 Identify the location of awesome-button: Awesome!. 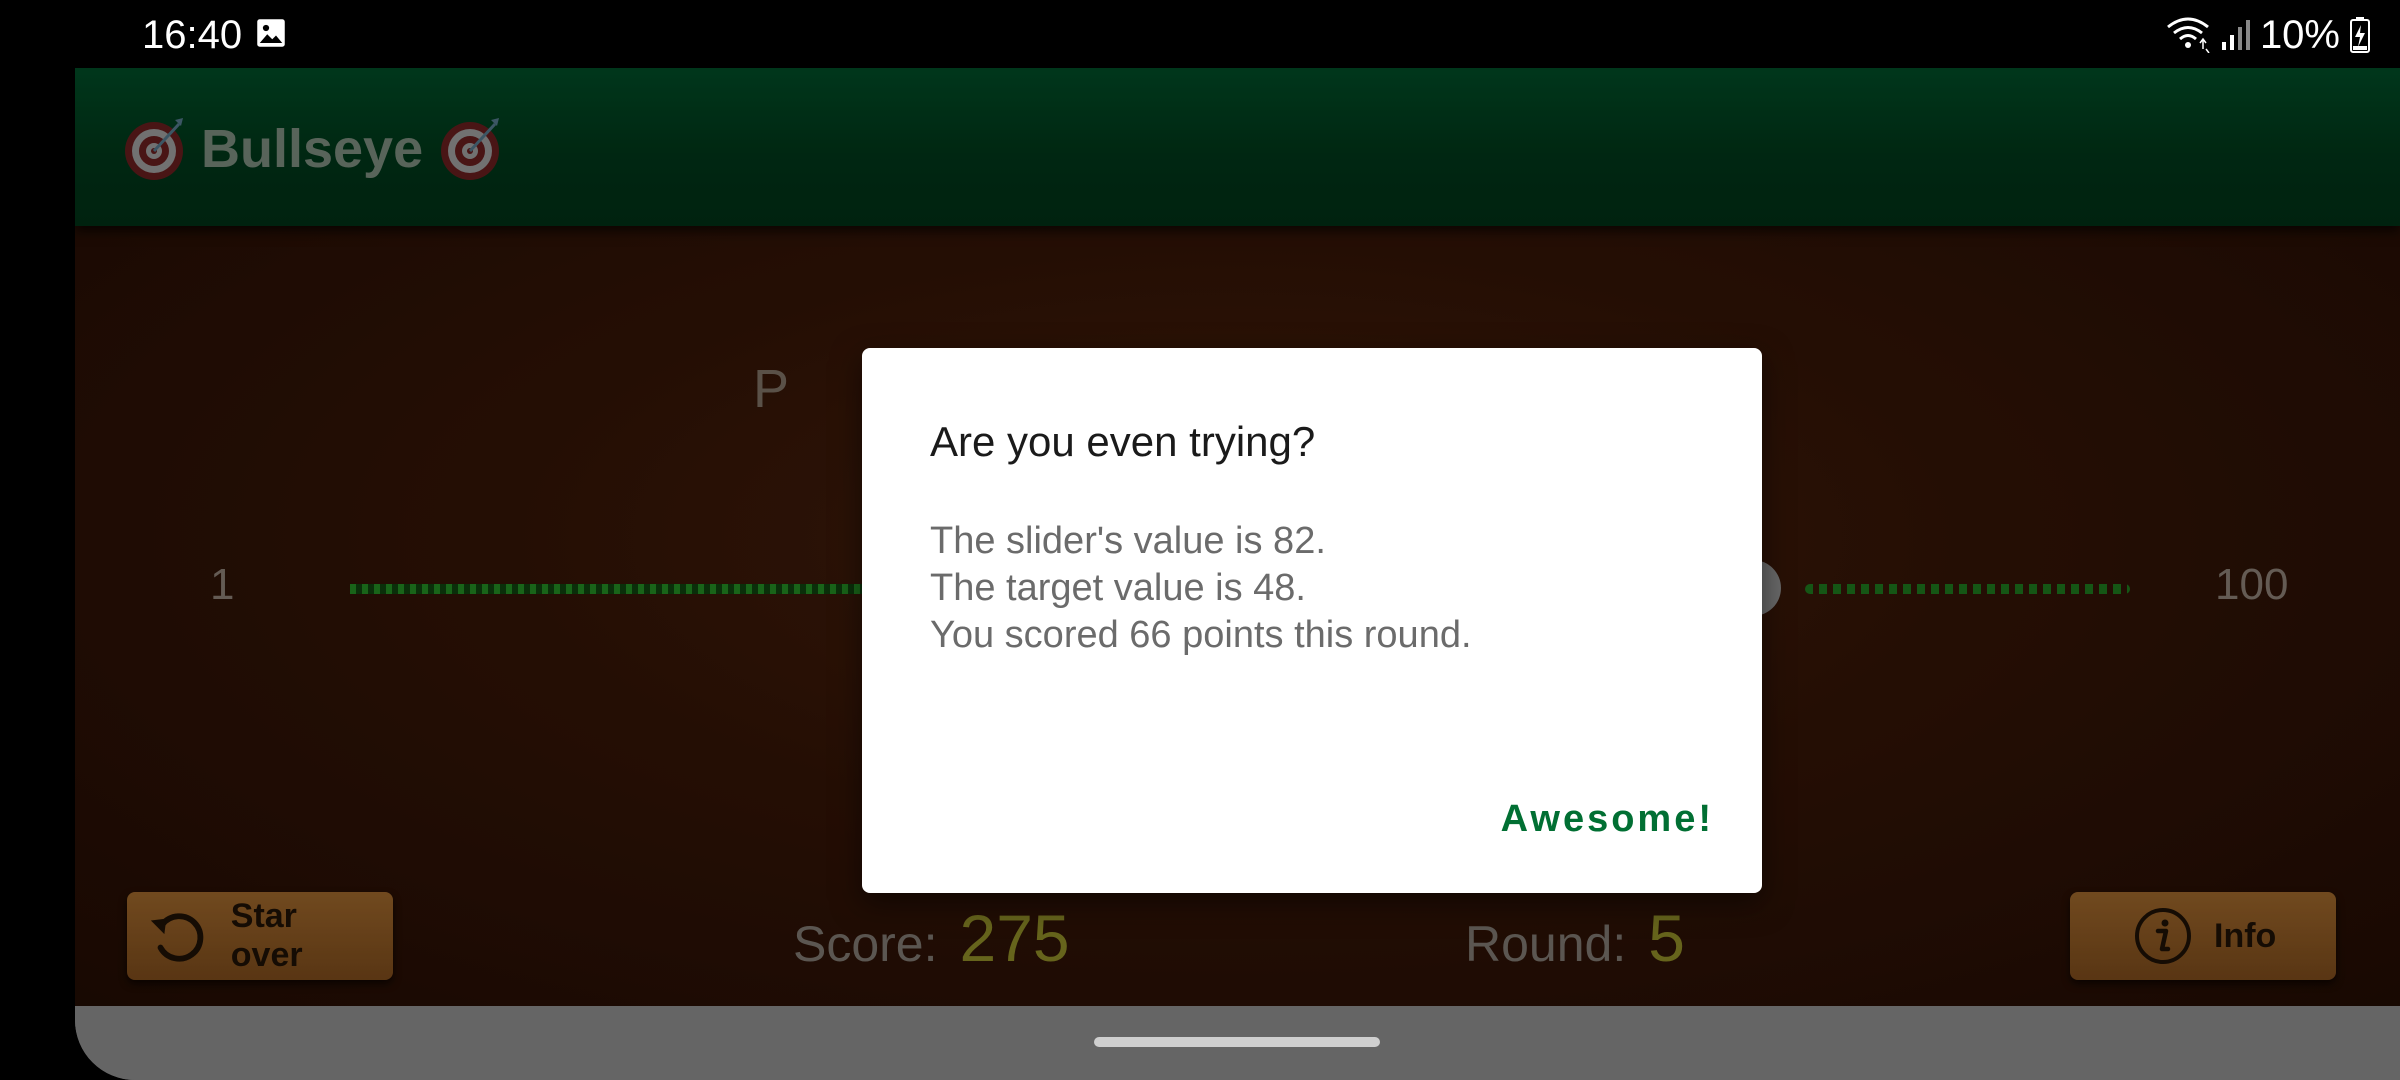
(1607, 819).